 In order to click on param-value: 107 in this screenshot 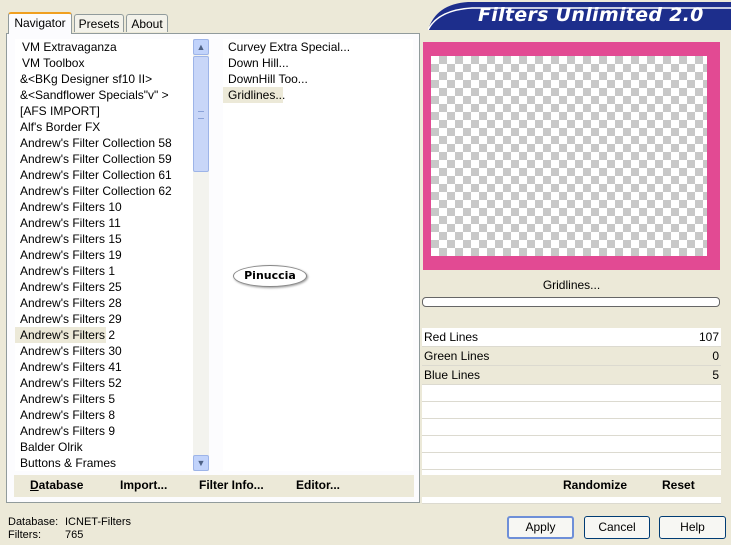, I will do `click(708, 337)`.